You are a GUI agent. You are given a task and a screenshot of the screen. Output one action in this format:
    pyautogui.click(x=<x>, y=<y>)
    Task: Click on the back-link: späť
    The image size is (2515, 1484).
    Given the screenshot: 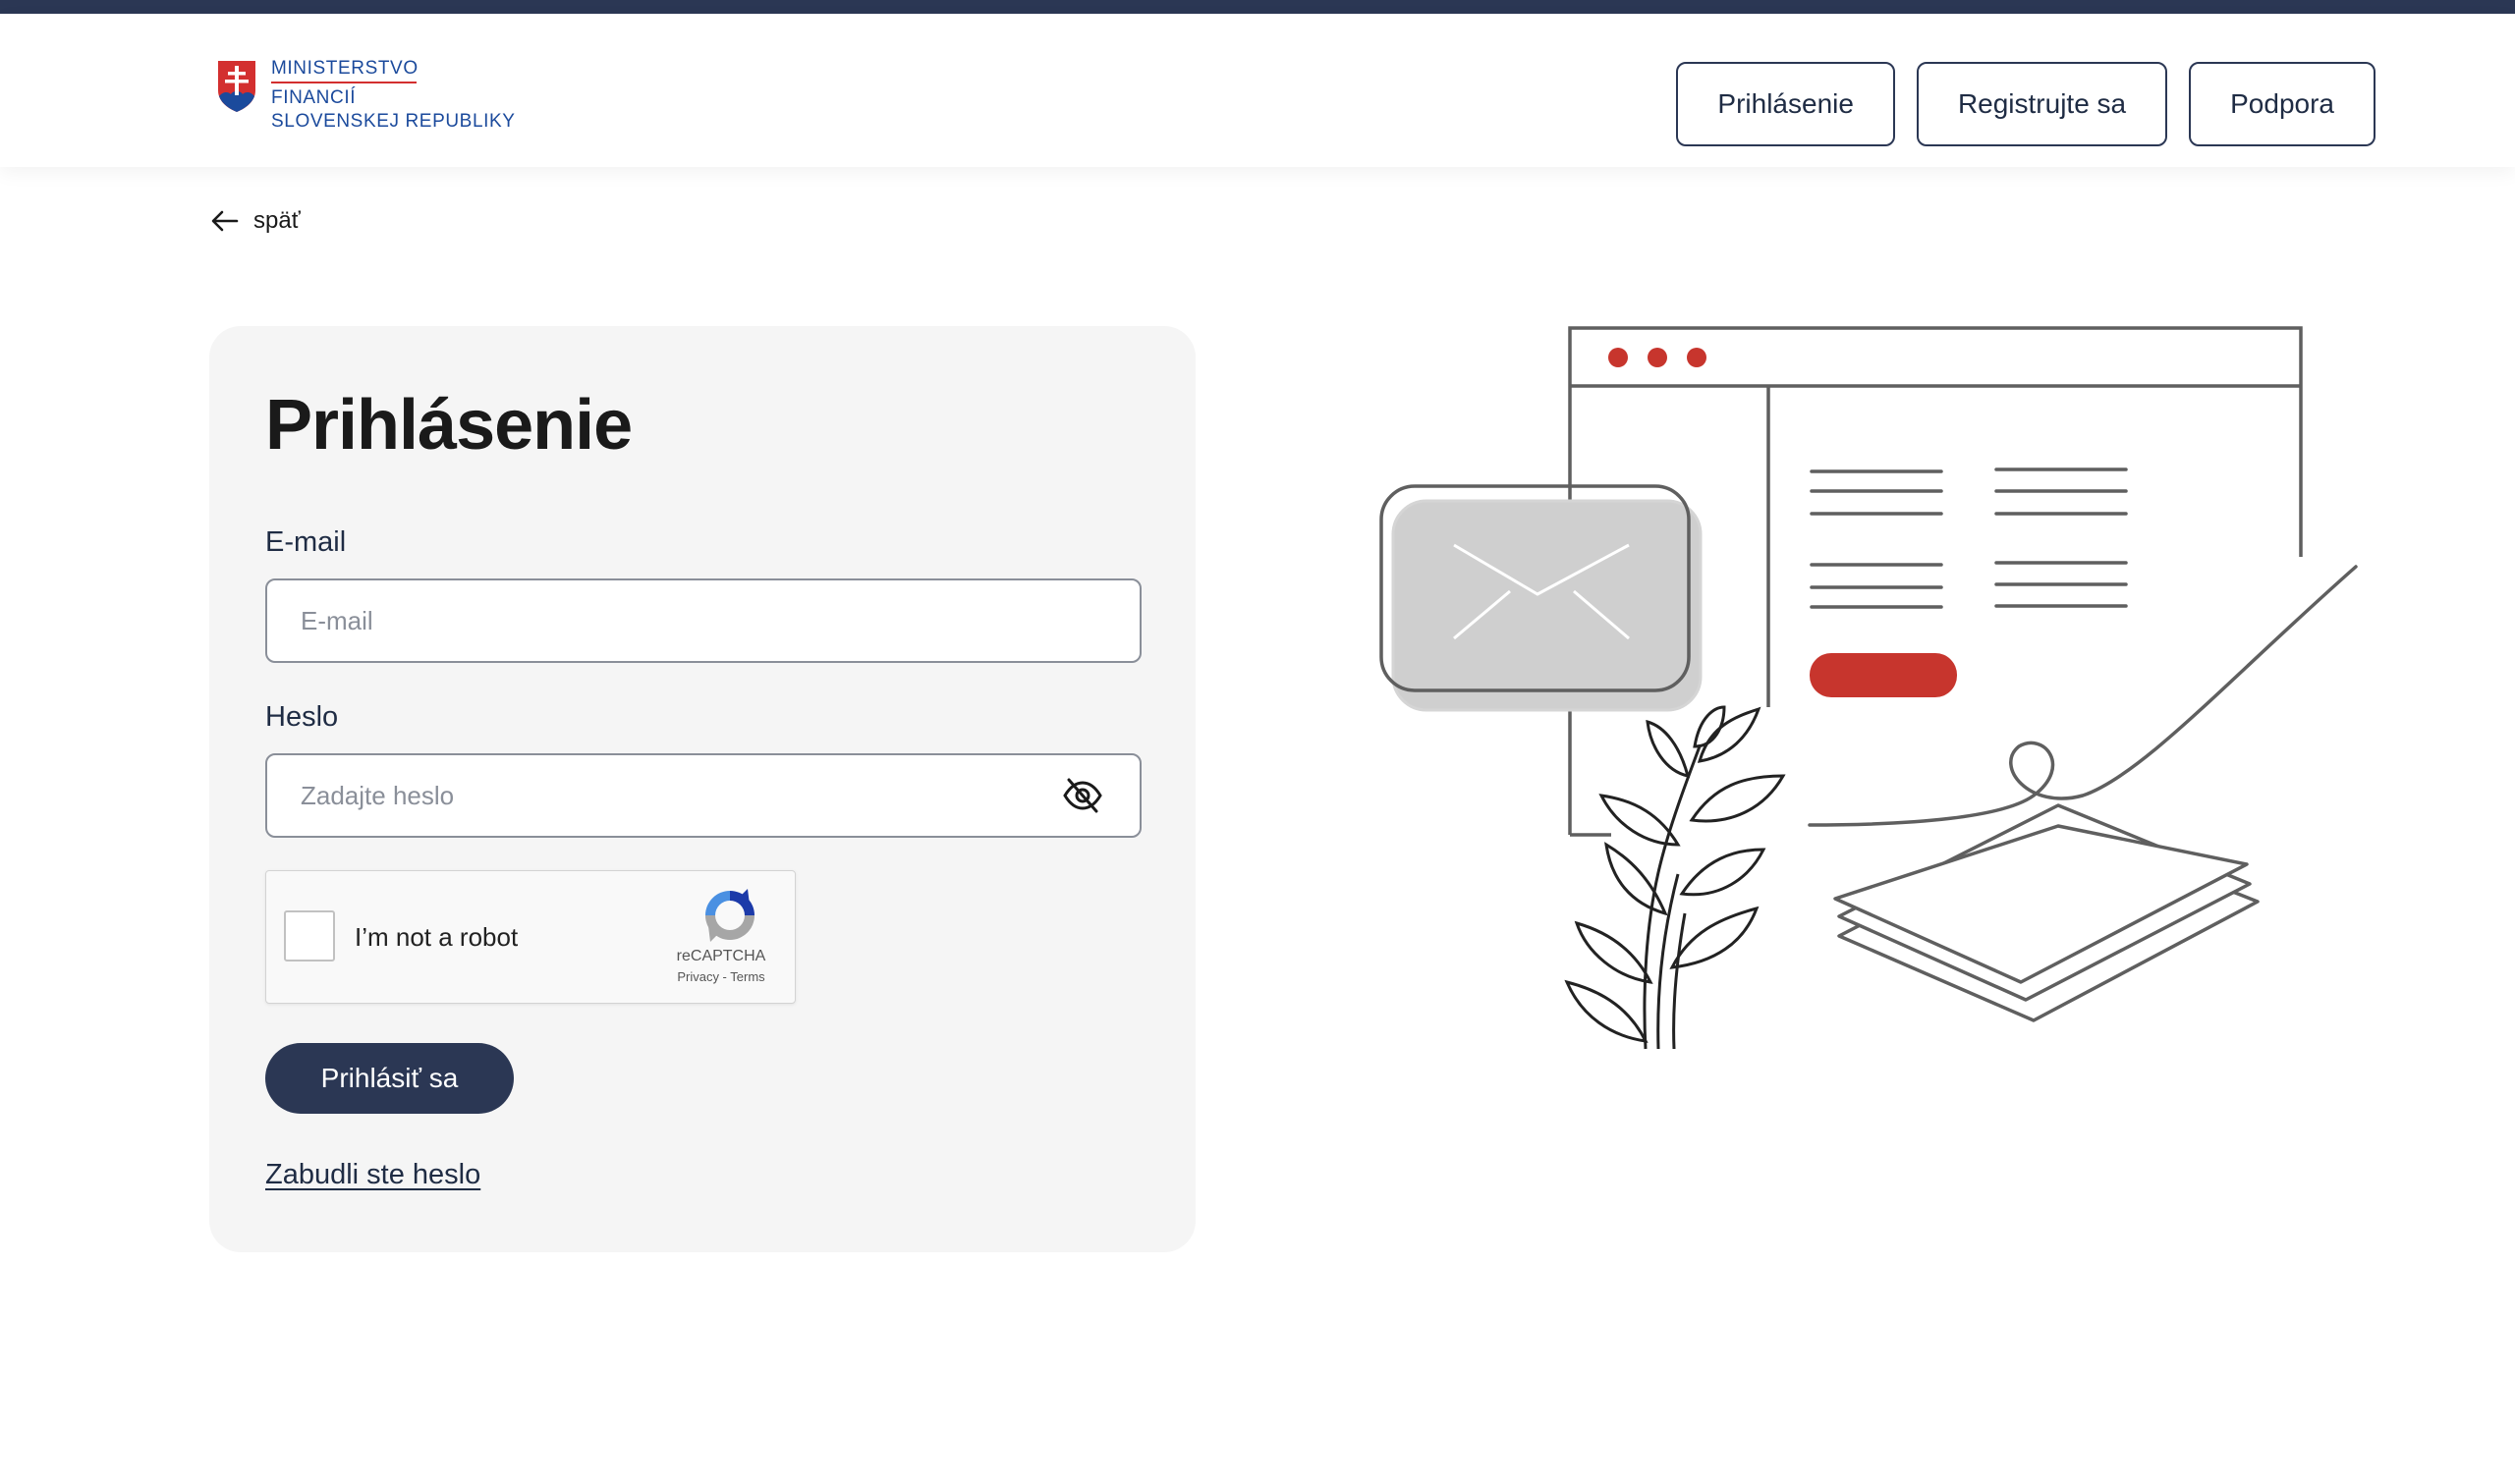 What is the action you would take?
    pyautogui.click(x=255, y=221)
    